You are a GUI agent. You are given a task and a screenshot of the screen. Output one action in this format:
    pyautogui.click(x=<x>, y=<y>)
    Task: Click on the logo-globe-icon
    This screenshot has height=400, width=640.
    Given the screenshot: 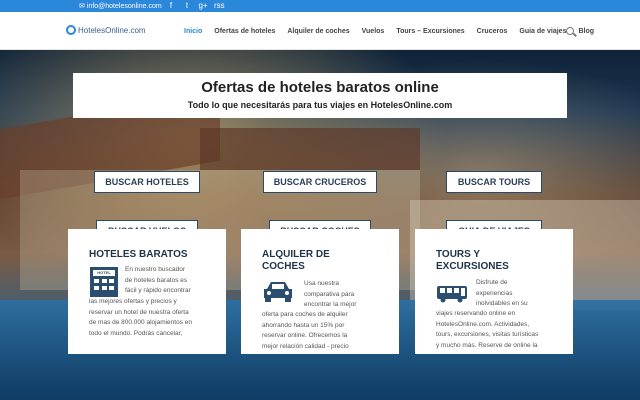 What is the action you would take?
    pyautogui.click(x=71, y=30)
    